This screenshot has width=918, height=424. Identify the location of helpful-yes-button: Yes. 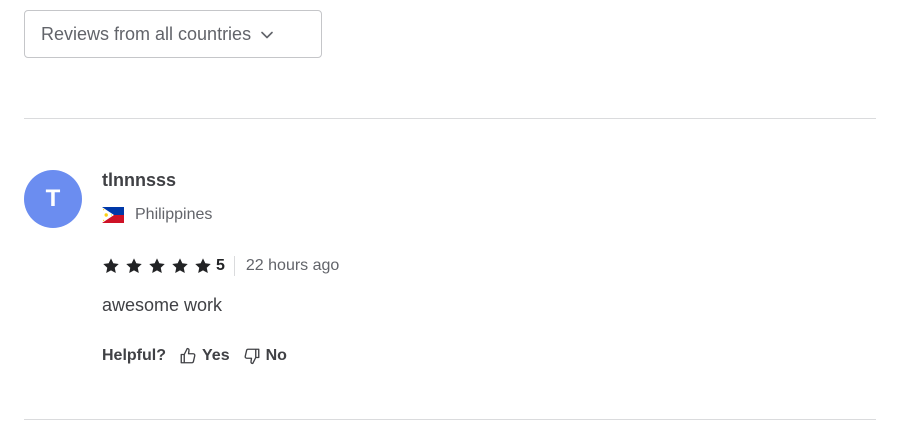
(204, 356).